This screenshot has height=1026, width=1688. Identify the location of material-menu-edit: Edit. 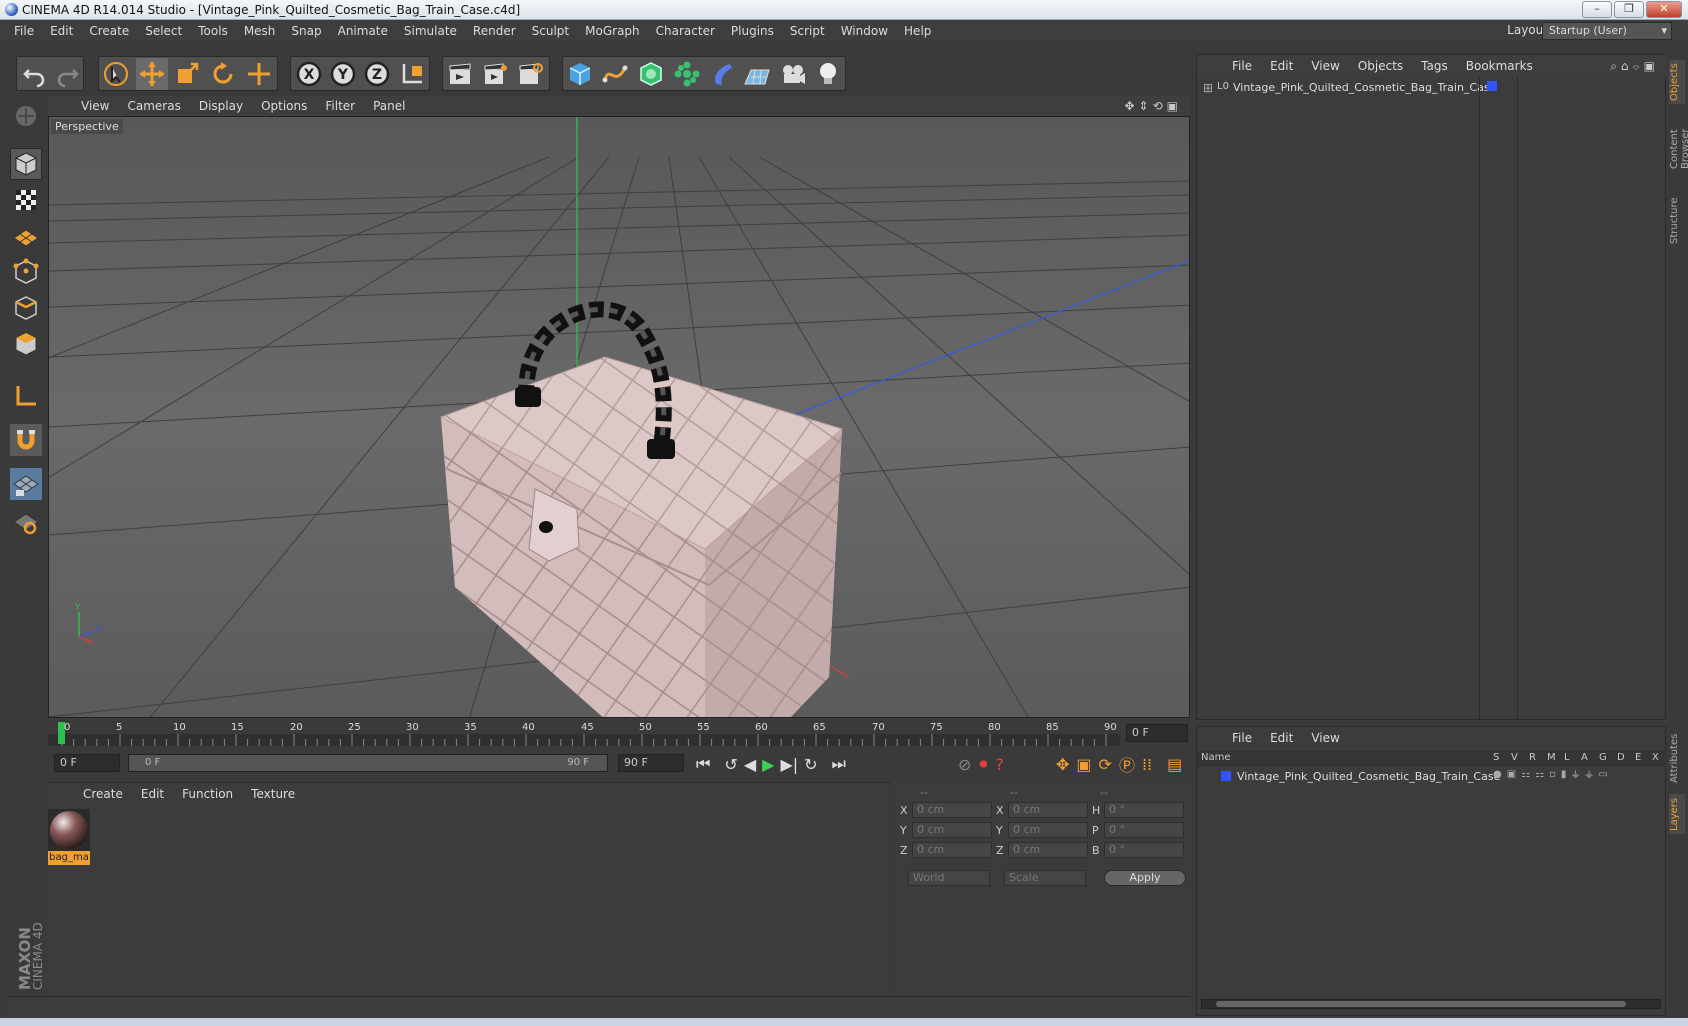
(152, 794).